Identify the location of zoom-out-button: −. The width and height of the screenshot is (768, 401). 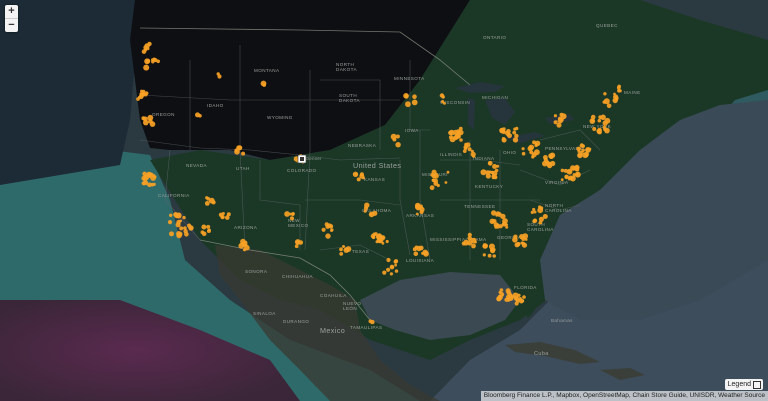
(11, 25).